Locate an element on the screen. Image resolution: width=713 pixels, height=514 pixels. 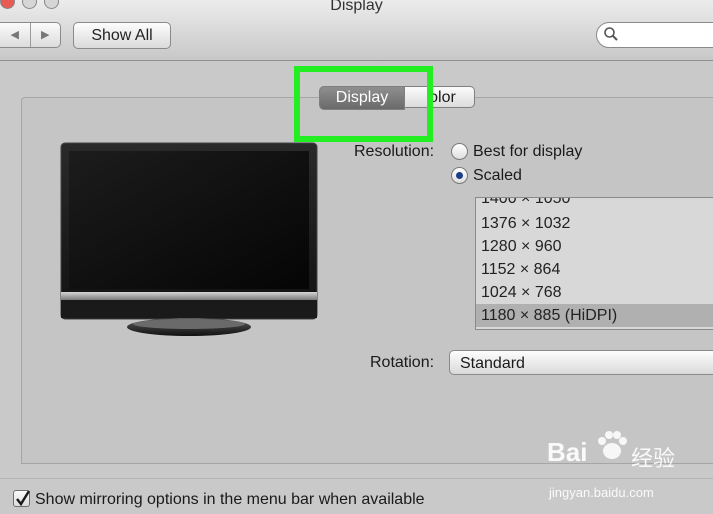
best-for-display-radio is located at coordinates (459, 151).